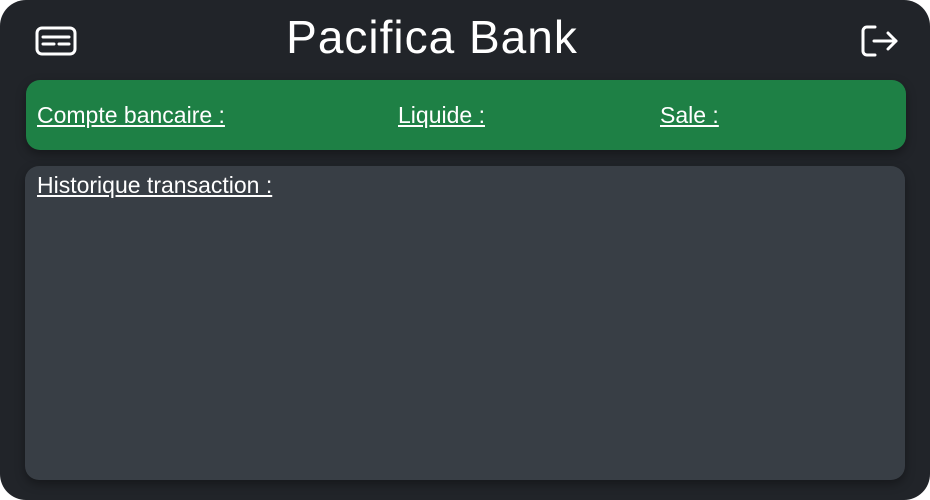 Image resolution: width=930 pixels, height=500 pixels. I want to click on balance-bar: Compte bancaire : Liquide : Sale :, so click(466, 115).